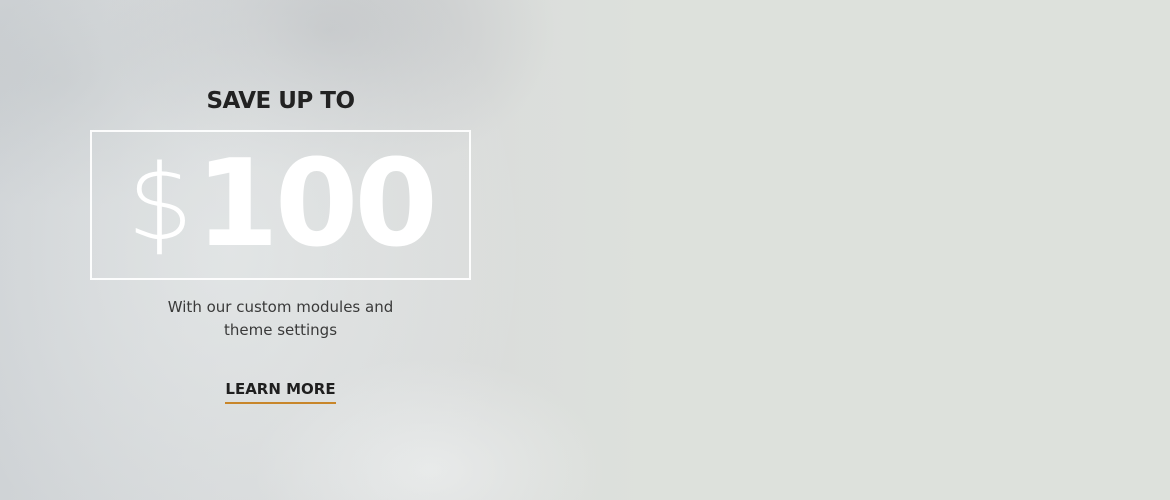  Describe the element at coordinates (316, 204) in the screenshot. I see `price-amount: 100` at that location.